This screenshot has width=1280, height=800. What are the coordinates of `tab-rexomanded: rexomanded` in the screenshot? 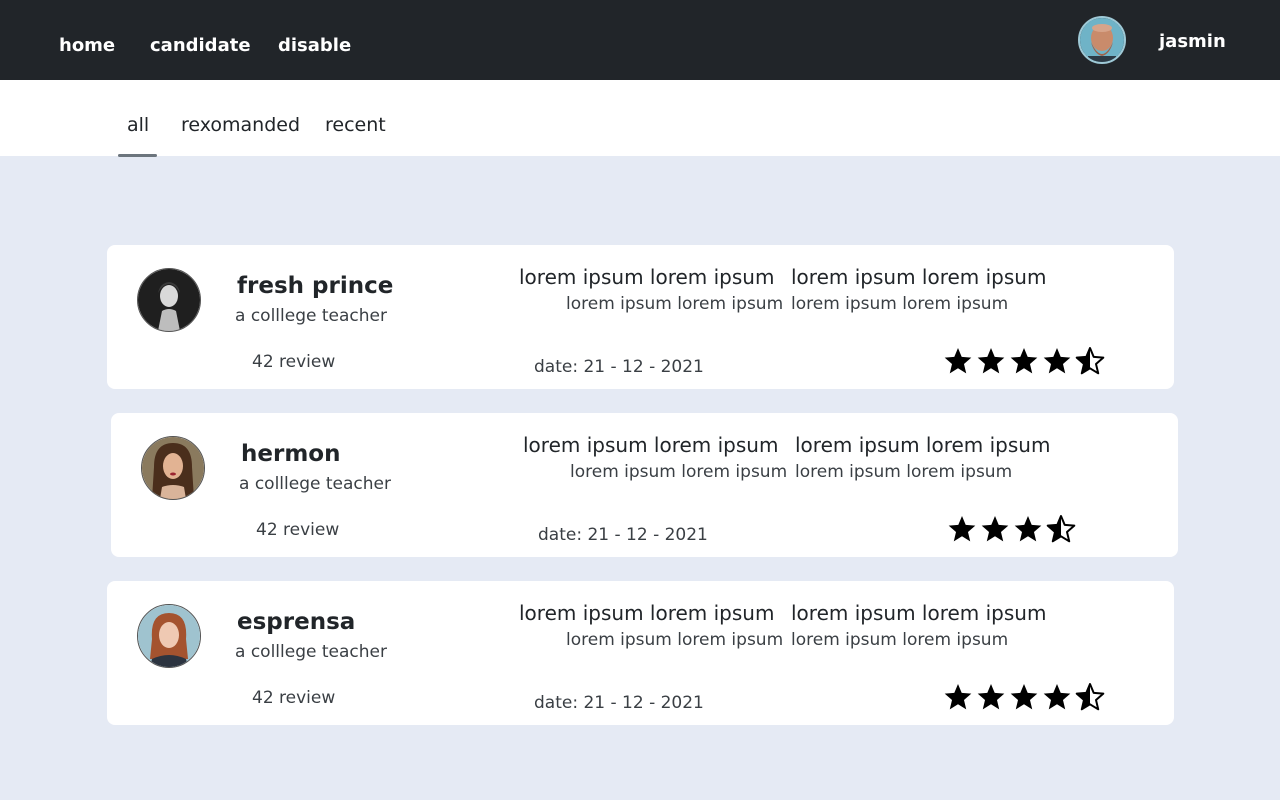 It's located at (240, 125).